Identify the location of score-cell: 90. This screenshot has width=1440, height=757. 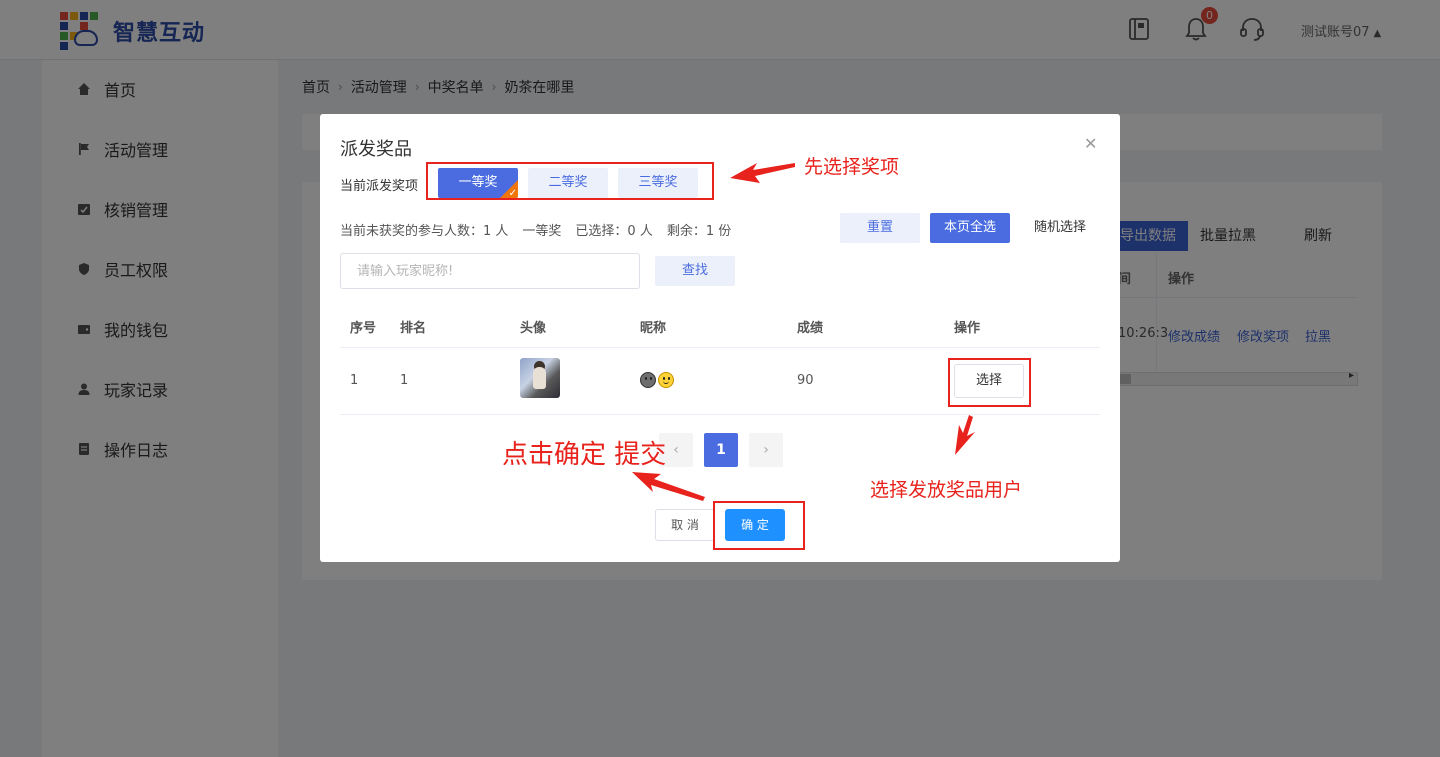
(805, 380).